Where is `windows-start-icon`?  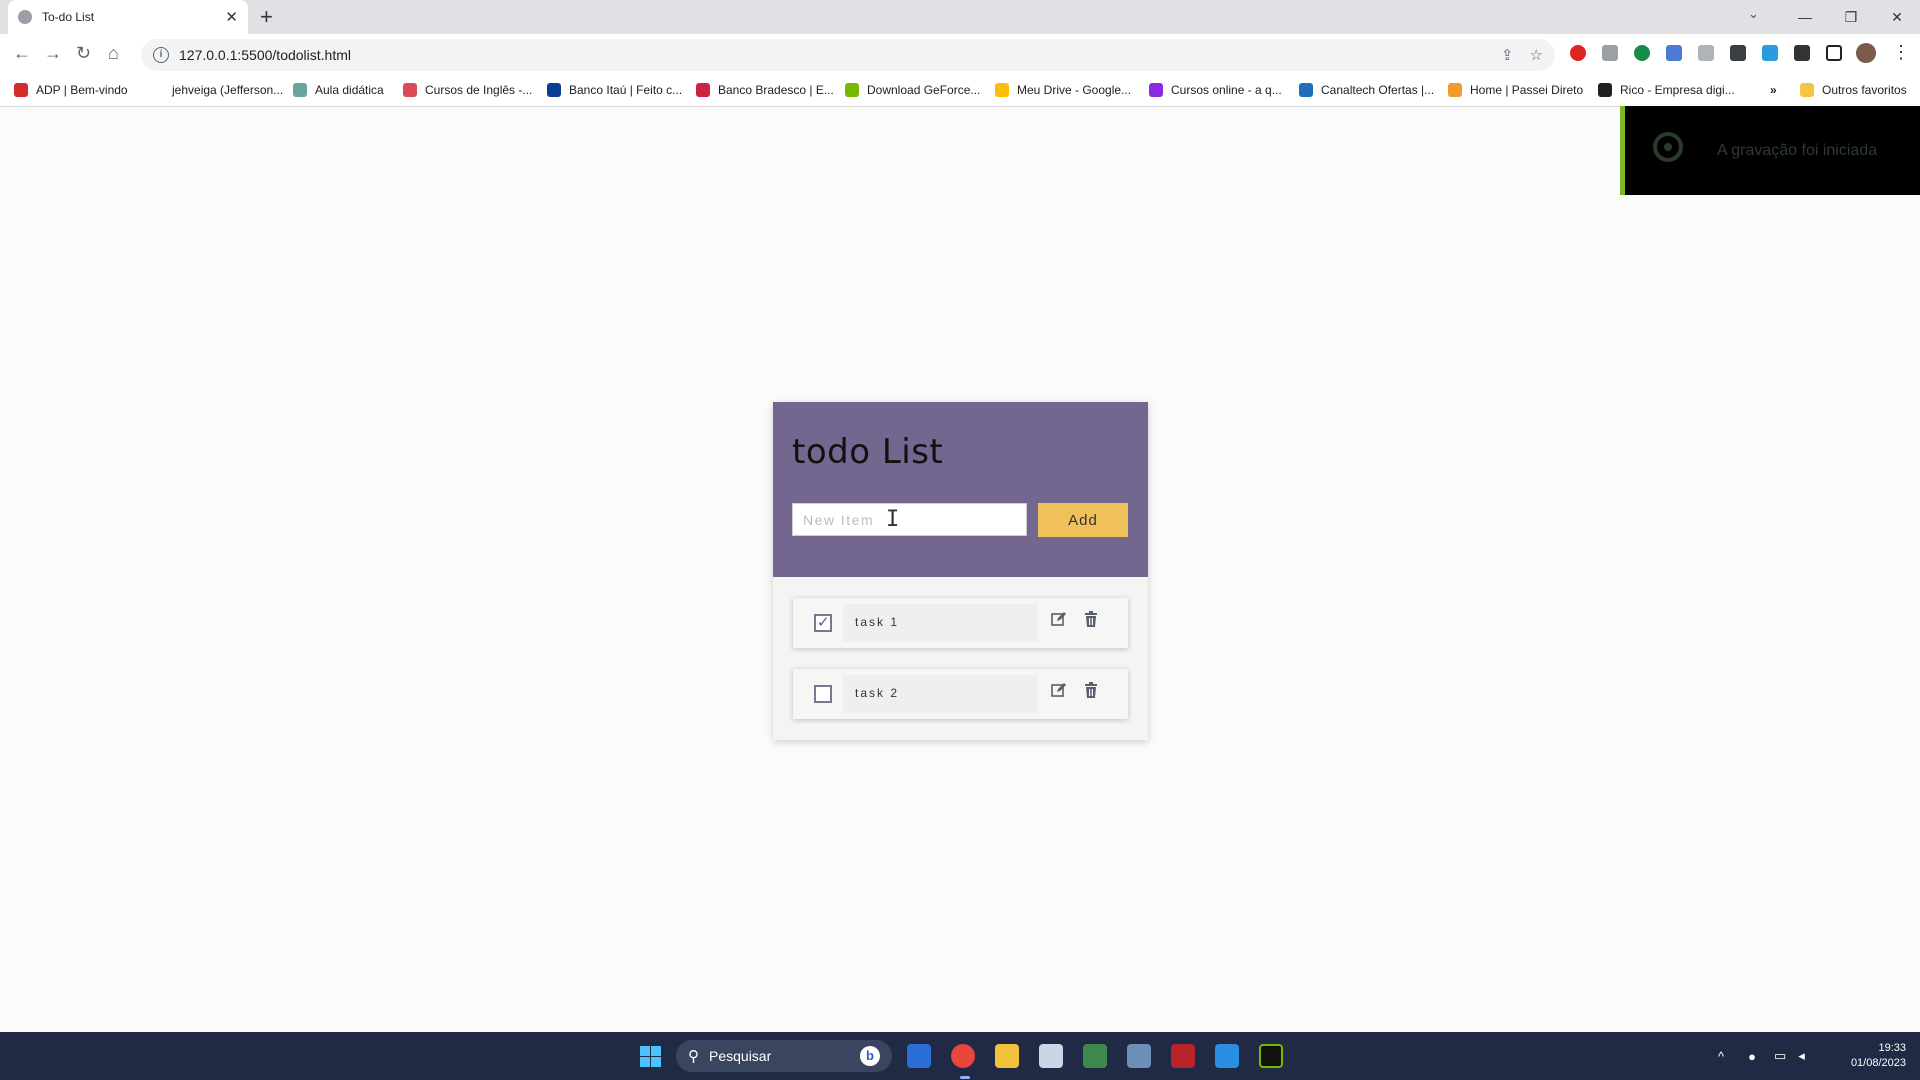 windows-start-icon is located at coordinates (650, 1056).